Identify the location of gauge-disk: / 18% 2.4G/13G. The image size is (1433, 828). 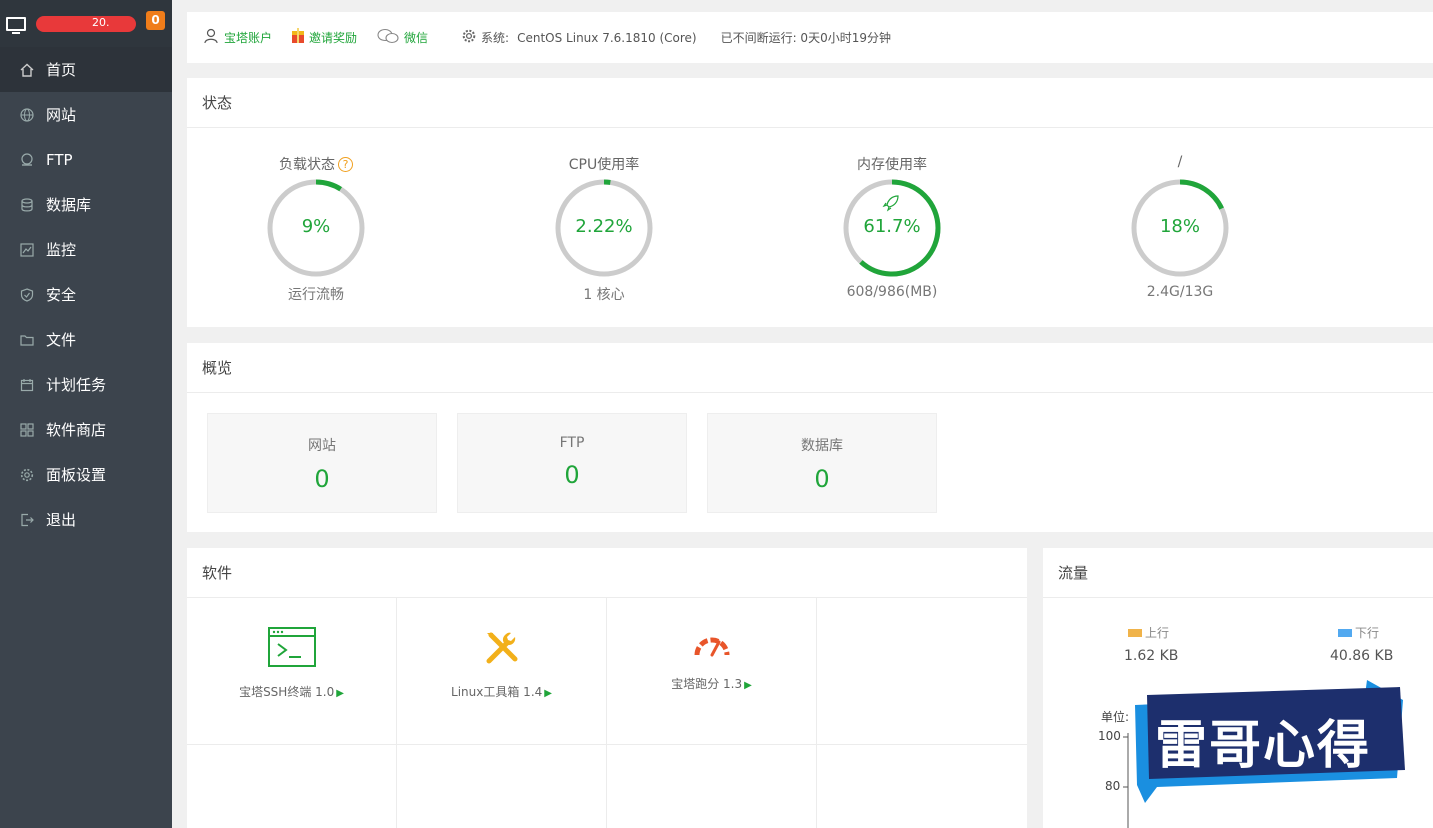
(1180, 227).